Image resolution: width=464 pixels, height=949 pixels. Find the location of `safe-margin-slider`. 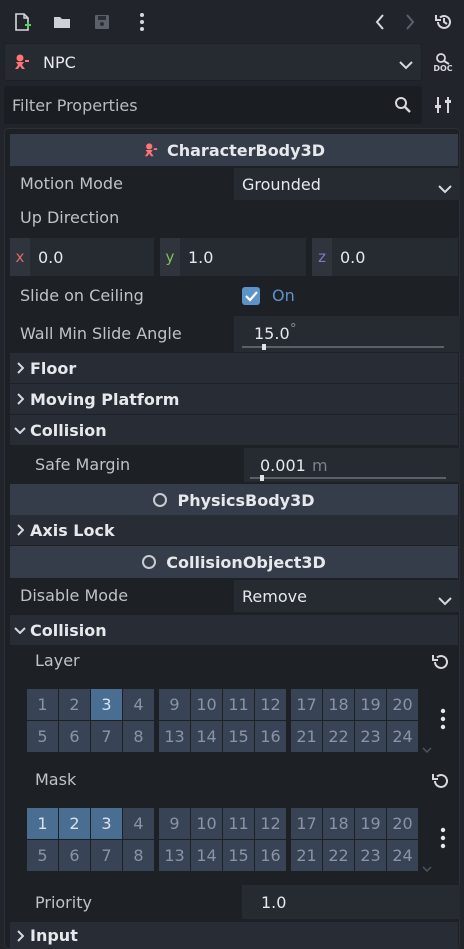

safe-margin-slider is located at coordinates (348, 478).